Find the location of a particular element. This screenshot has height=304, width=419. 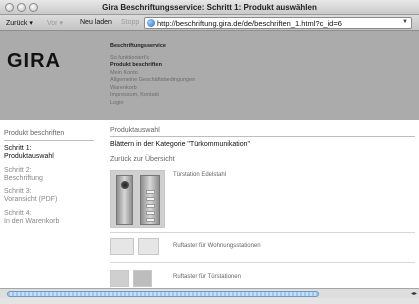

product-image-ruftaster-tuer-alt is located at coordinates (142, 278).